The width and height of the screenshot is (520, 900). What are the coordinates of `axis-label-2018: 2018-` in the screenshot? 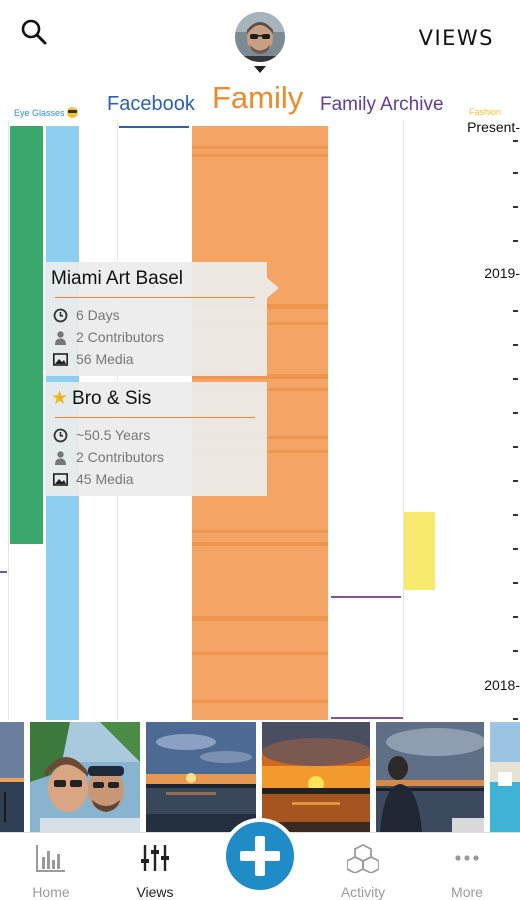 It's located at (502, 685).